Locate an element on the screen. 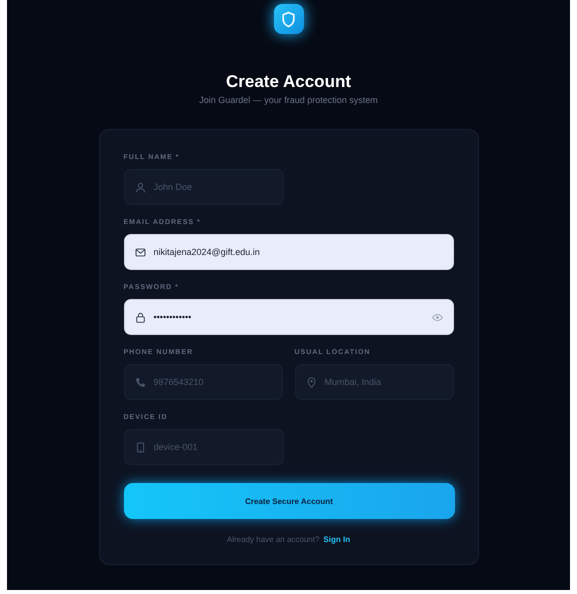 Image resolution: width=577 pixels, height=594 pixels. password-field: •••••••••••• is located at coordinates (289, 317).